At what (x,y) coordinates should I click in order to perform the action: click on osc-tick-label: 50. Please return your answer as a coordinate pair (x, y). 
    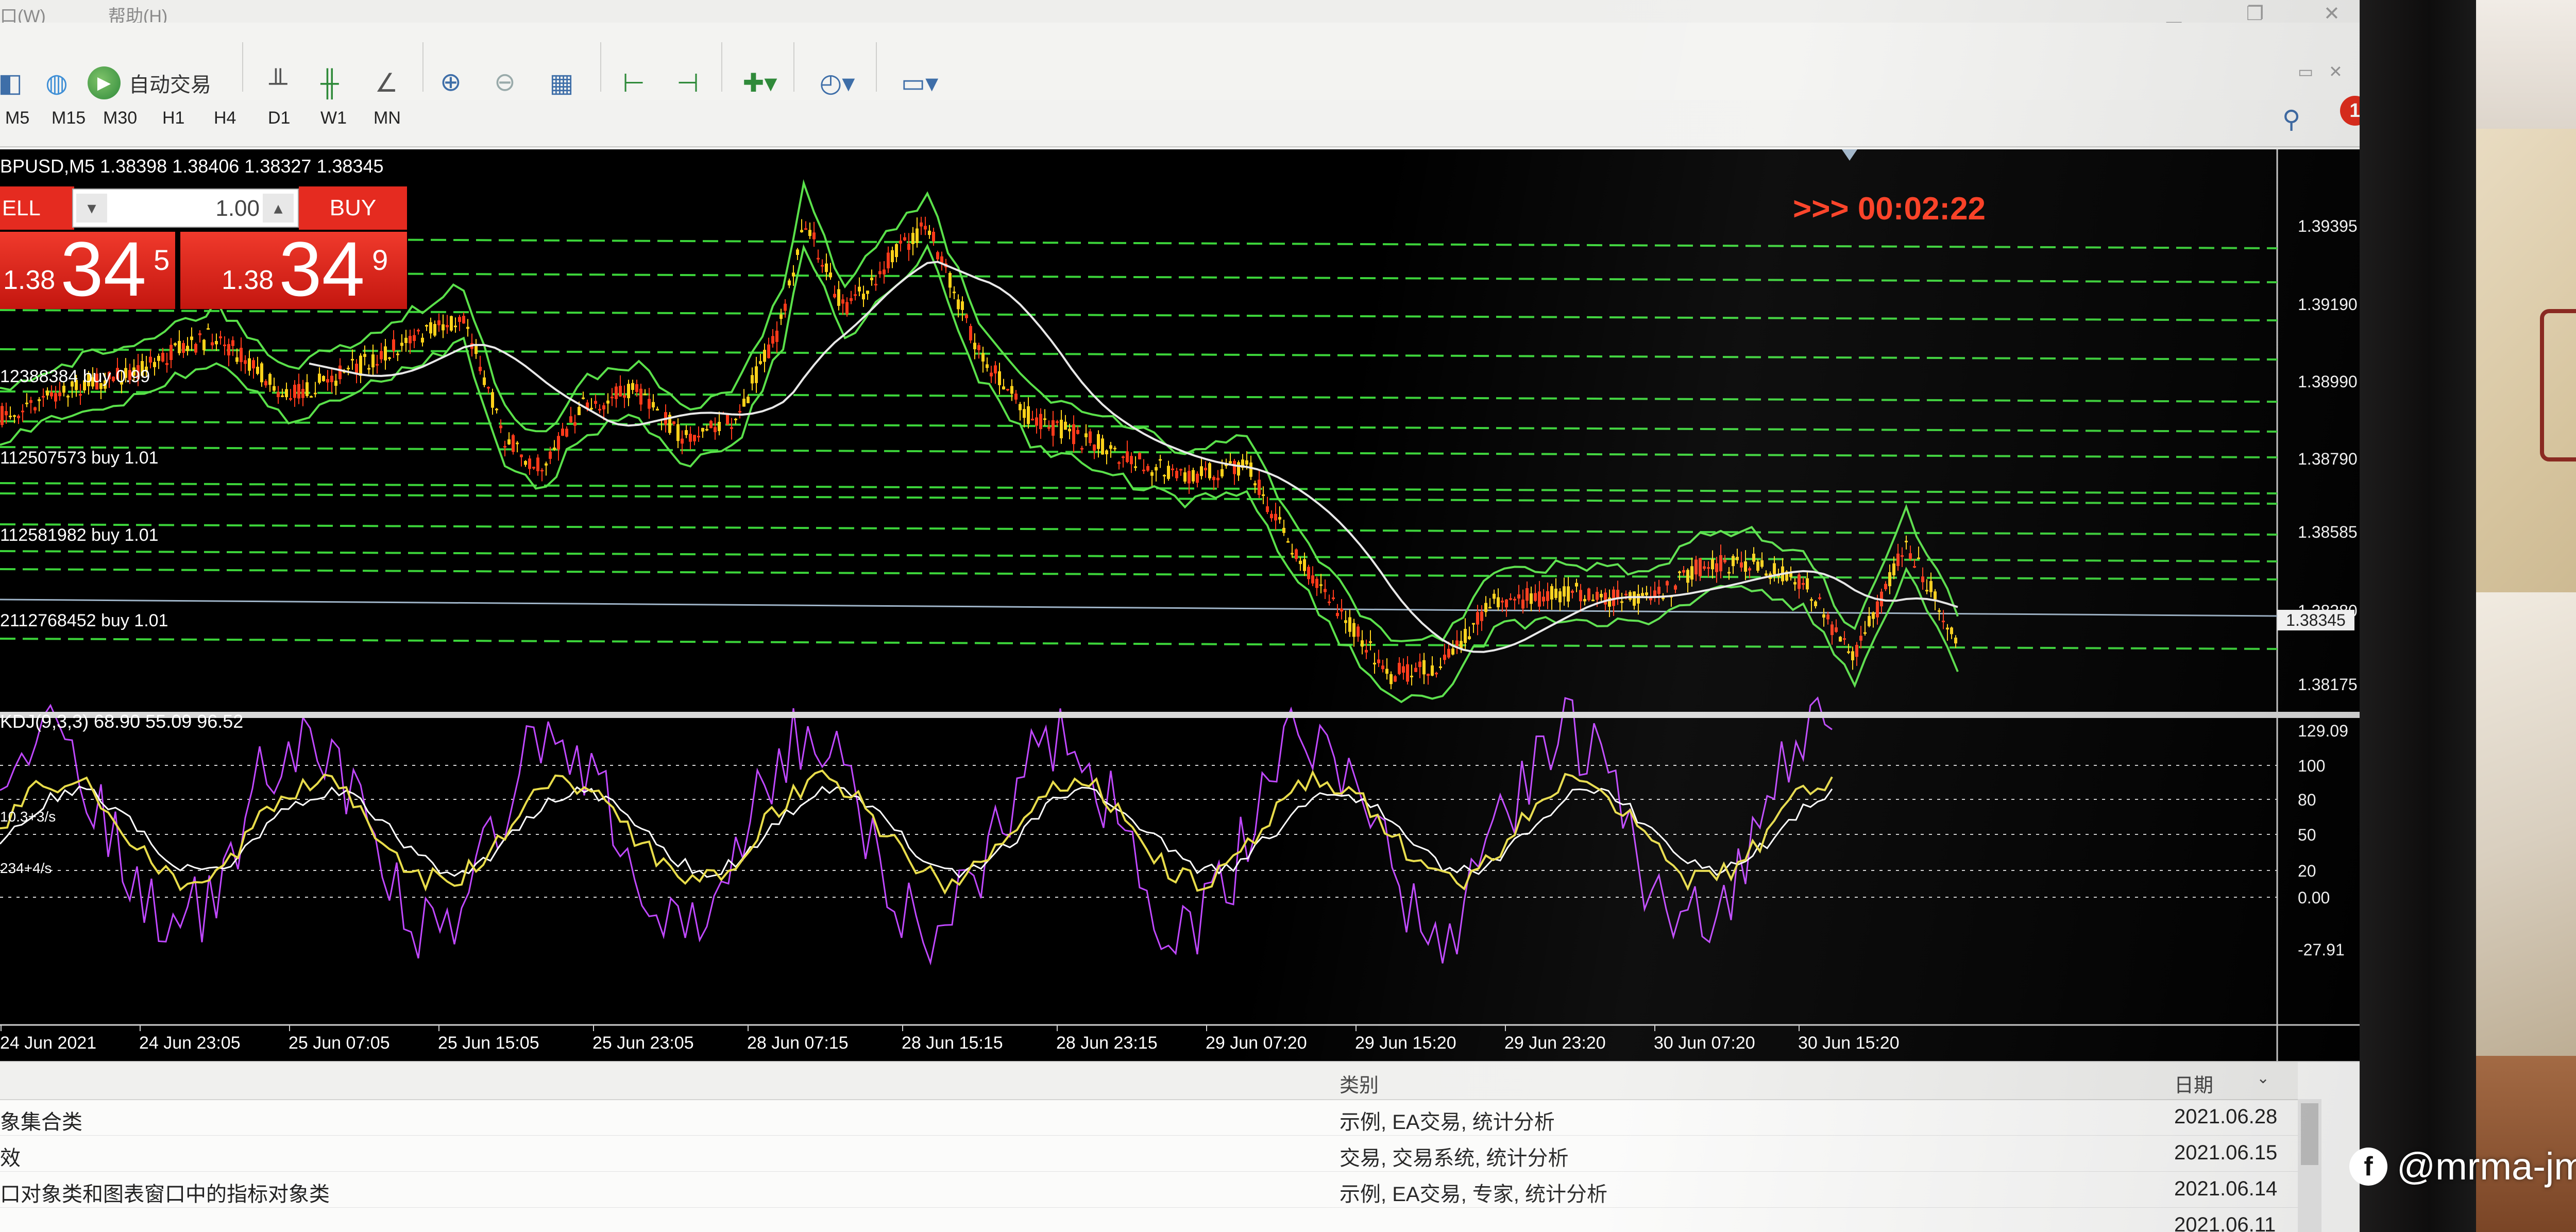
    Looking at the image, I should click on (2307, 835).